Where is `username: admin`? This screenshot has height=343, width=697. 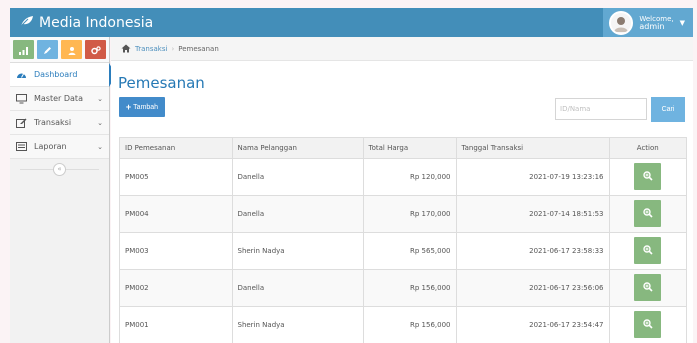 username: admin is located at coordinates (652, 26).